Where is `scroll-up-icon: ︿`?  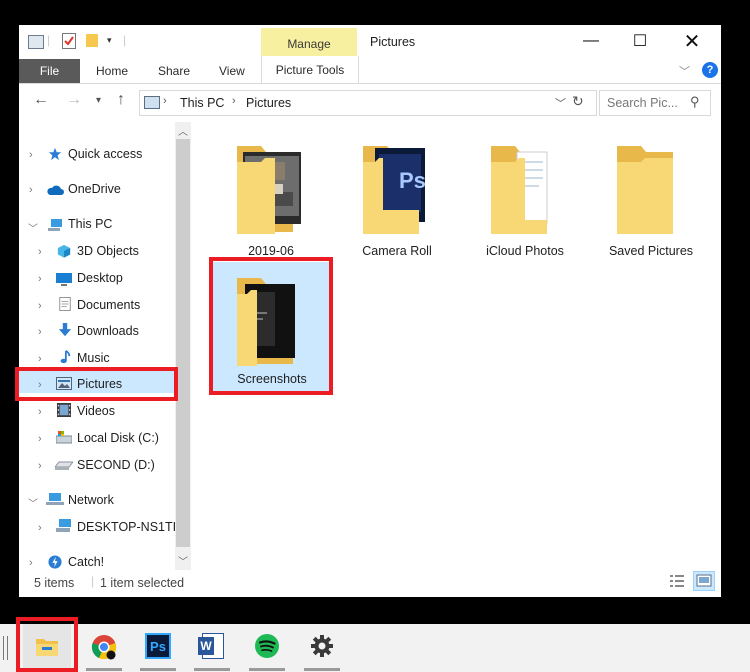 scroll-up-icon: ︿ is located at coordinates (183, 130).